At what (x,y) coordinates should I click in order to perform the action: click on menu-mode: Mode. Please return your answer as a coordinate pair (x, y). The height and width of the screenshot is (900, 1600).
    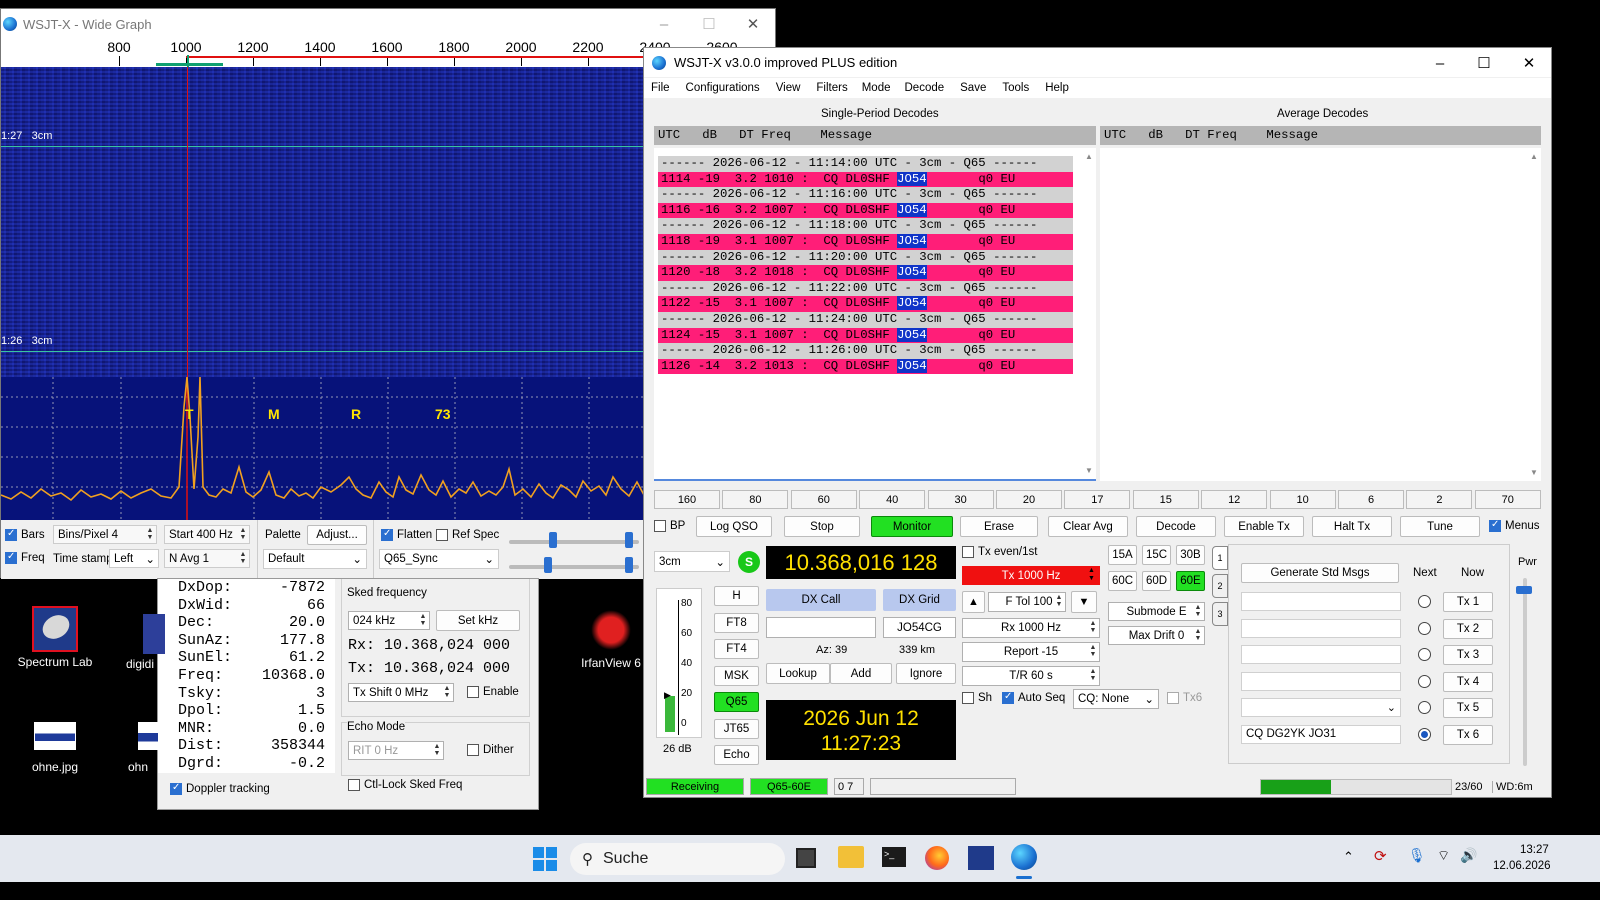
    Looking at the image, I should click on (876, 88).